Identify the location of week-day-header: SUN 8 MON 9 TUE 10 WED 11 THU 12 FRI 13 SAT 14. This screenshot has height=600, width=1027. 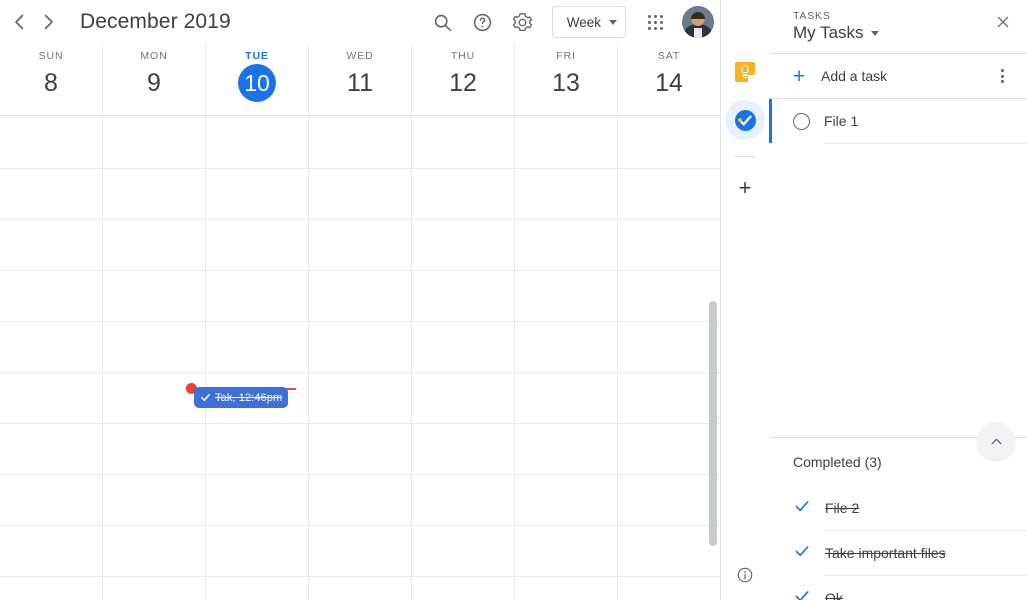
(360, 80).